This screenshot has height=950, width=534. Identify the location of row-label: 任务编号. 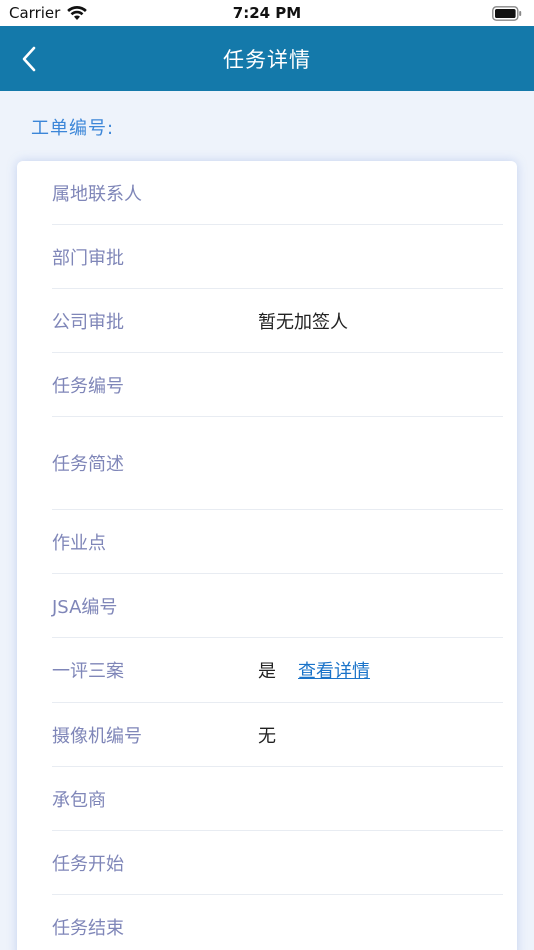
(88, 386).